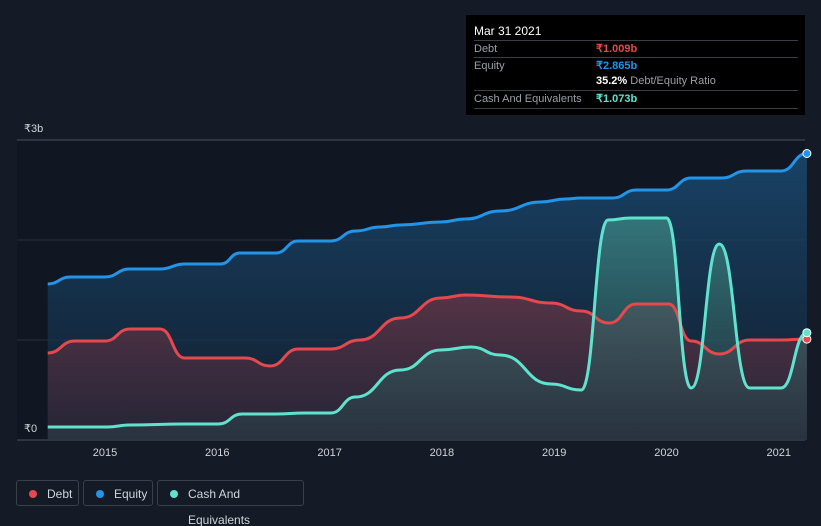  I want to click on debt-dot-icon, so click(33, 494).